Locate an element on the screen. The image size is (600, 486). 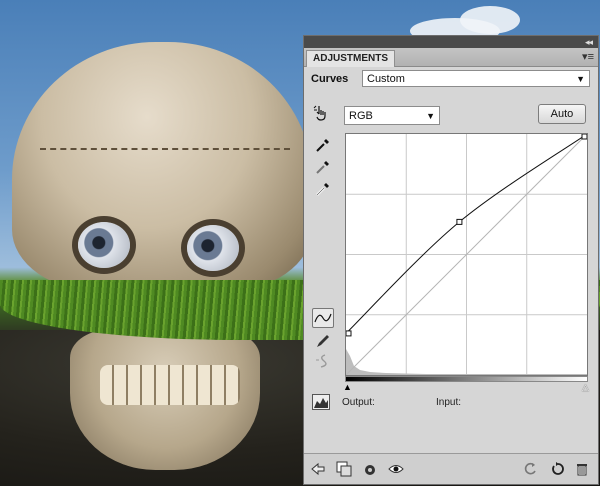
hand-pointer-icon is located at coordinates (321, 113).